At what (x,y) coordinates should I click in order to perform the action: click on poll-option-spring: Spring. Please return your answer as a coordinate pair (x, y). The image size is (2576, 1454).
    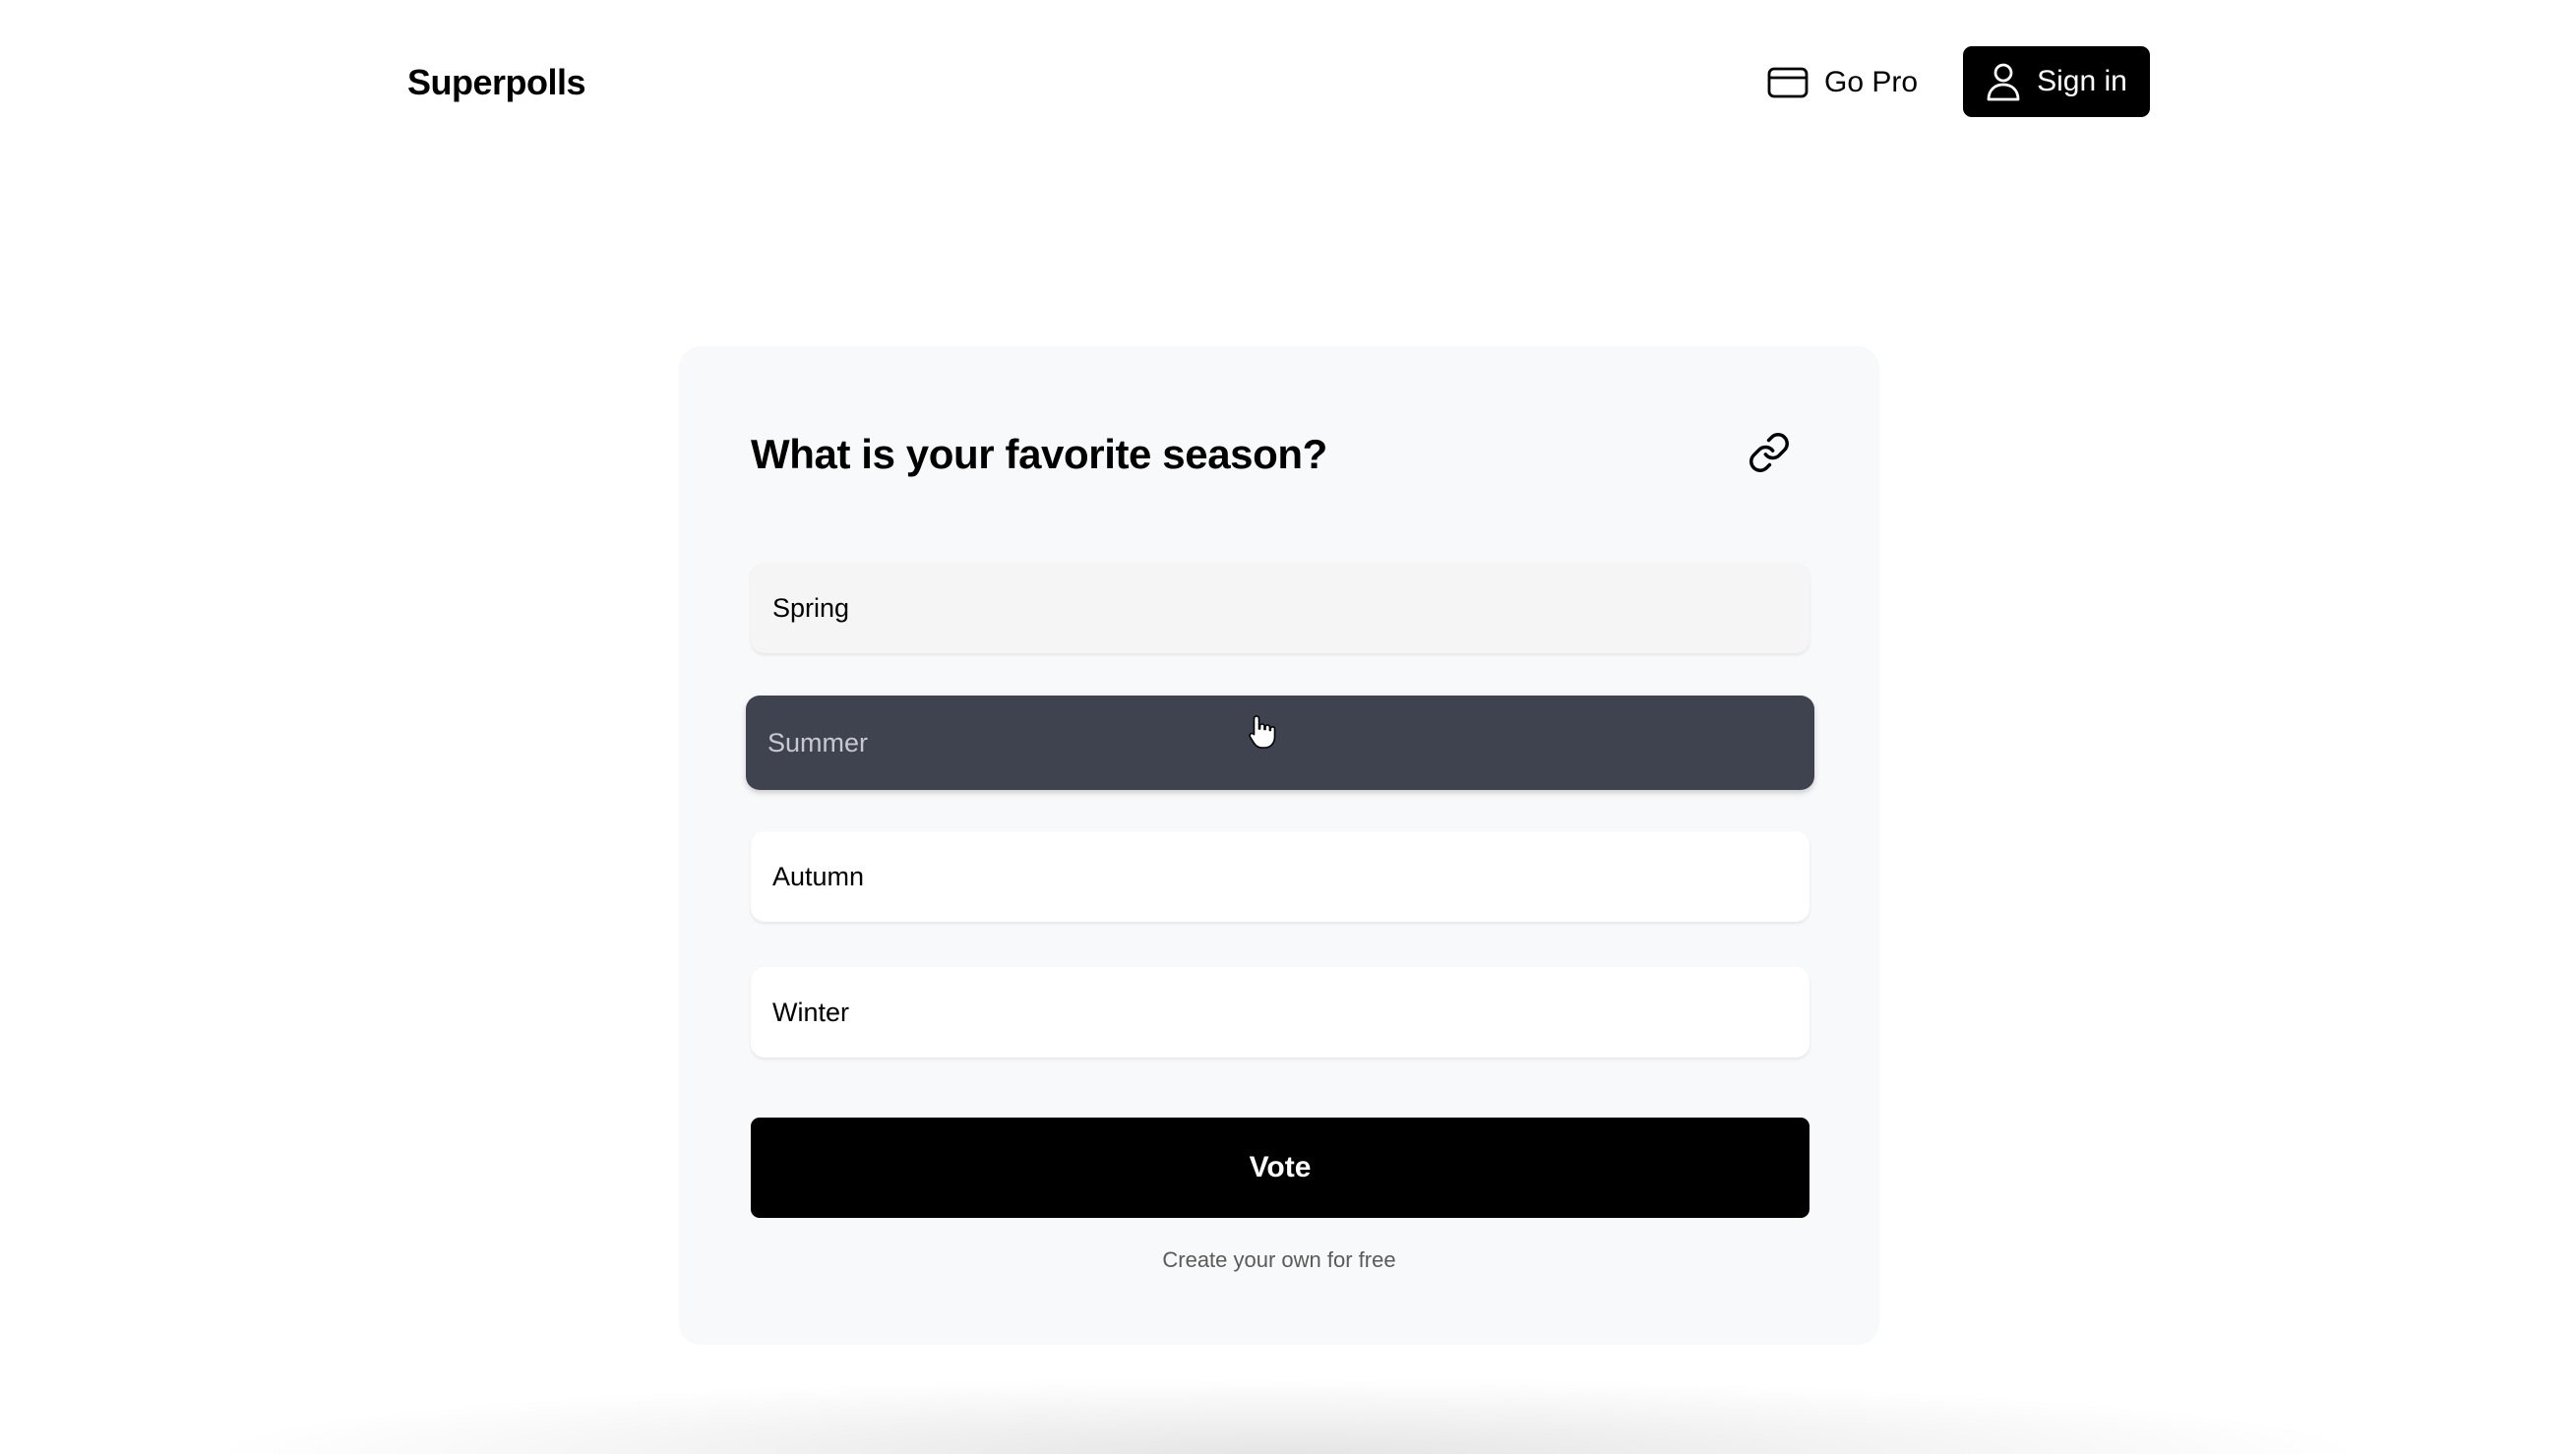
    Looking at the image, I should click on (1280, 608).